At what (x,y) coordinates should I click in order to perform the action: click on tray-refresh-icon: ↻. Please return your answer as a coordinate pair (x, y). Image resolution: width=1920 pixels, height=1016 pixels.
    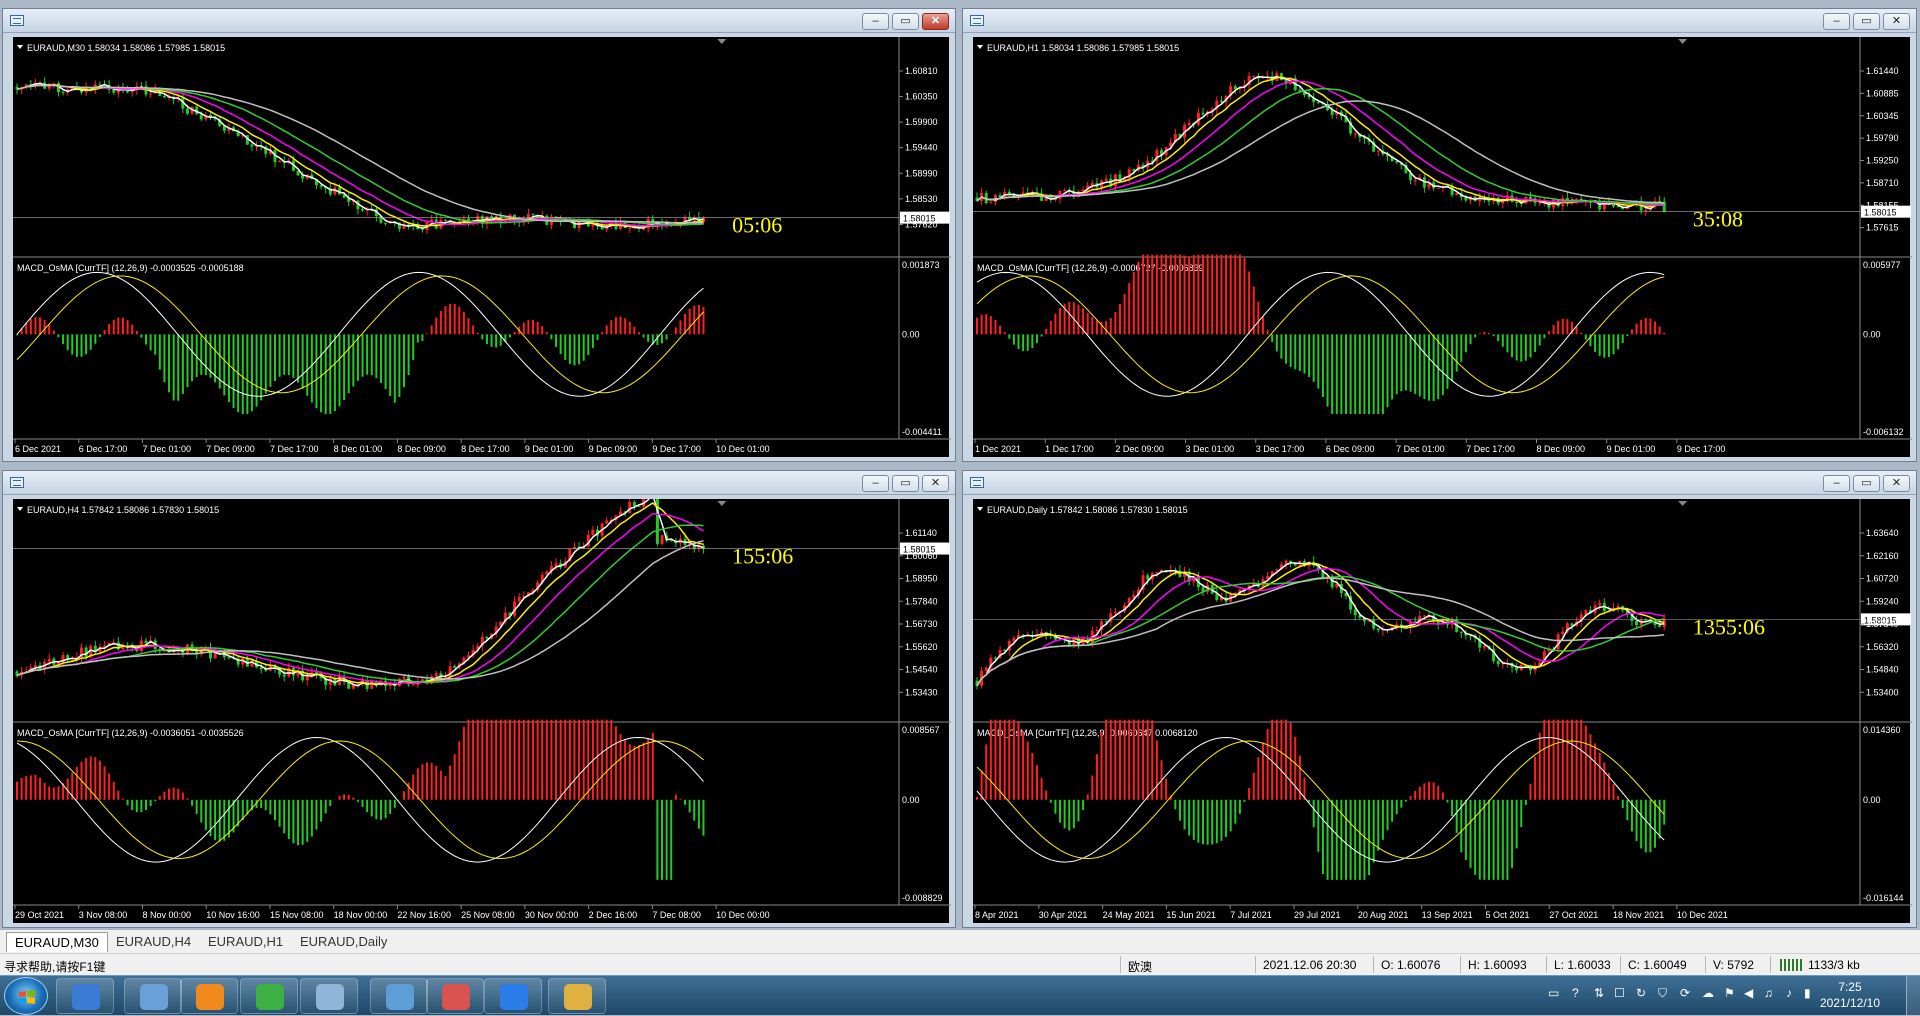
    Looking at the image, I should click on (1641, 993).